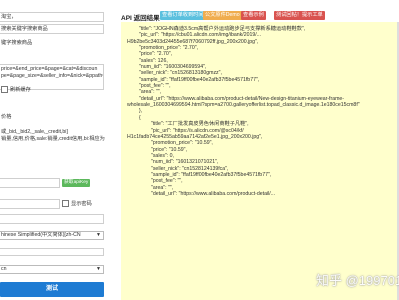  I want to click on language-select-value: hinese Simplified(中文简体)[zh-CN, so click(41, 235).